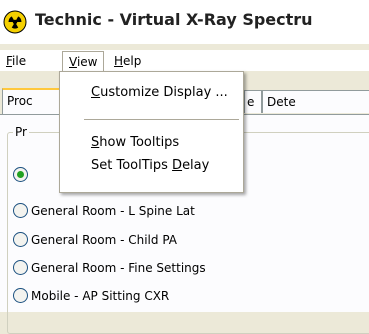  Describe the element at coordinates (132, 61) in the screenshot. I see `menu-help-label: elp` at that location.